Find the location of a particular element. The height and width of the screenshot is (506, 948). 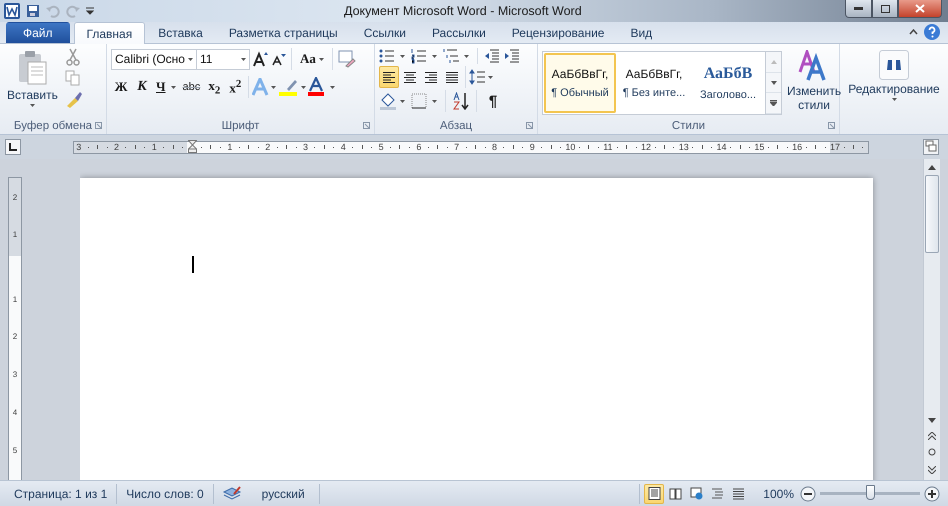

zoom-level: 100% is located at coordinates (778, 493).